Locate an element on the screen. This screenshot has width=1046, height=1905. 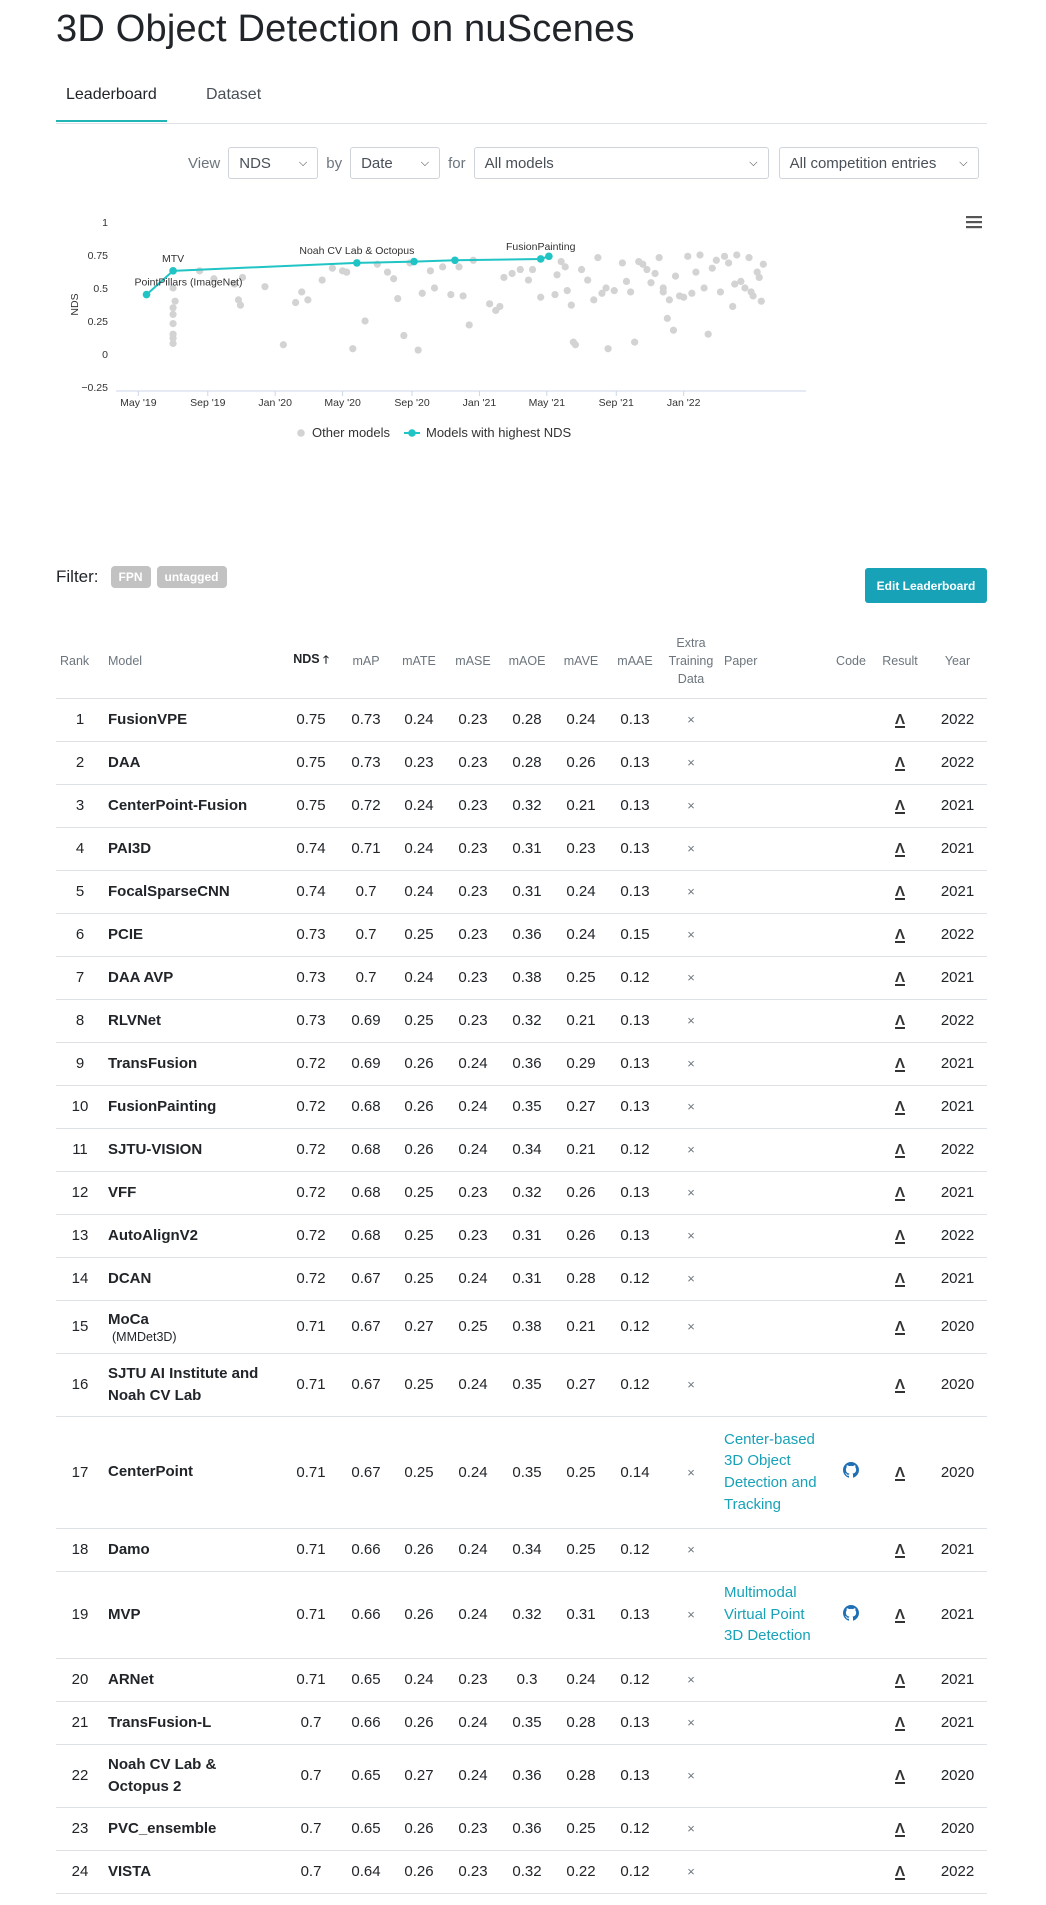
model-name-text: ARNet is located at coordinates (193, 1680).